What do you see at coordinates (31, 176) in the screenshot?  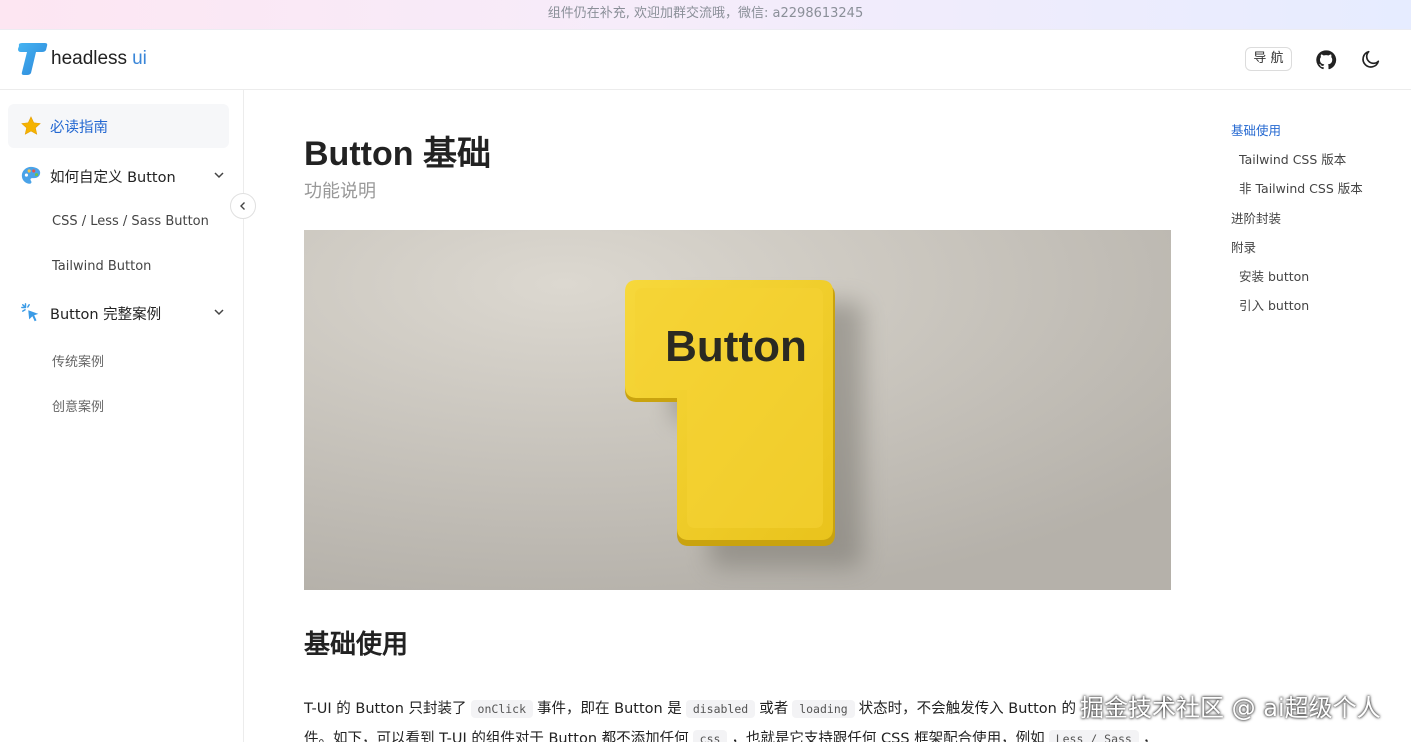 I see `palette-icon` at bounding box center [31, 176].